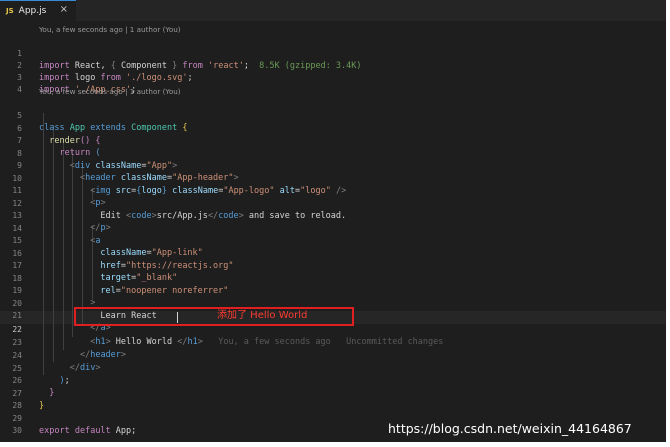 The height and width of the screenshot is (447, 670). I want to click on watermark: https://blog.csdn.net/weixin_44164867, so click(510, 428).